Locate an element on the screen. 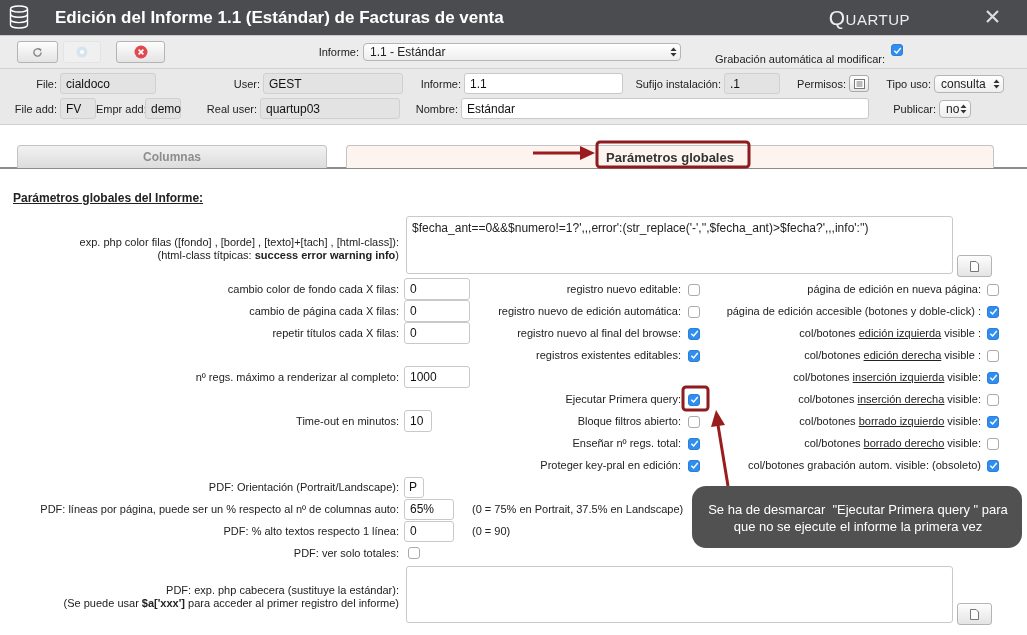  readonly-field: FV is located at coordinates (78, 108).